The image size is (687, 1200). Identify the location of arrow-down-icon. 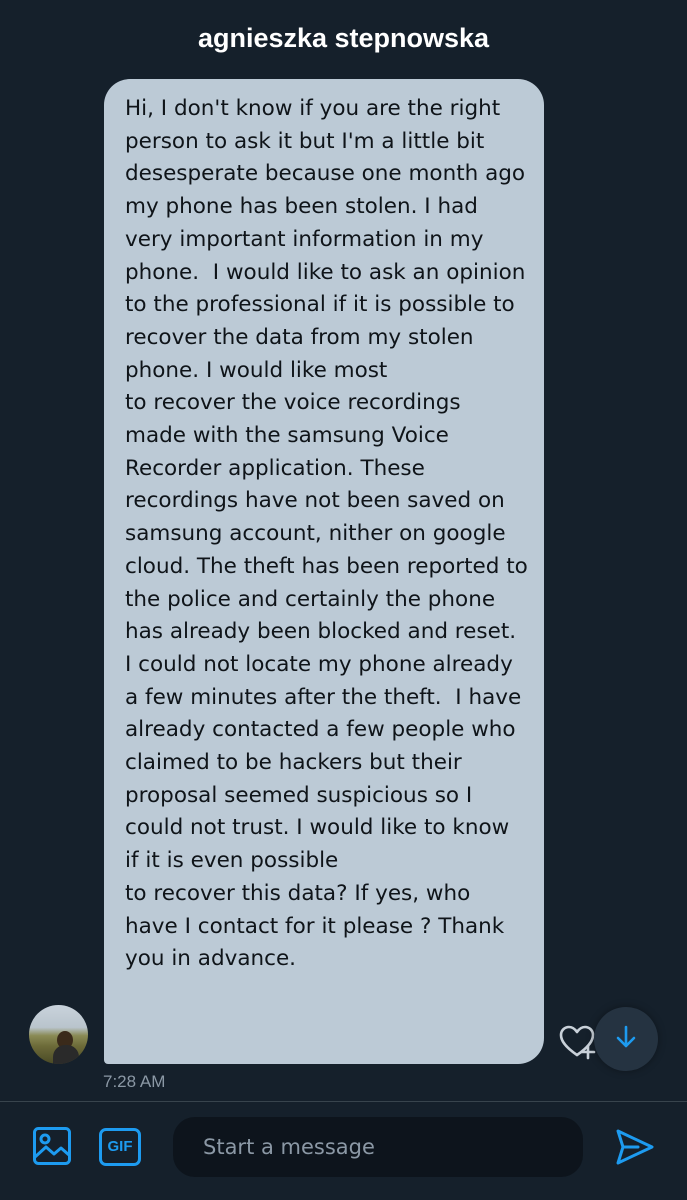
(626, 1039).